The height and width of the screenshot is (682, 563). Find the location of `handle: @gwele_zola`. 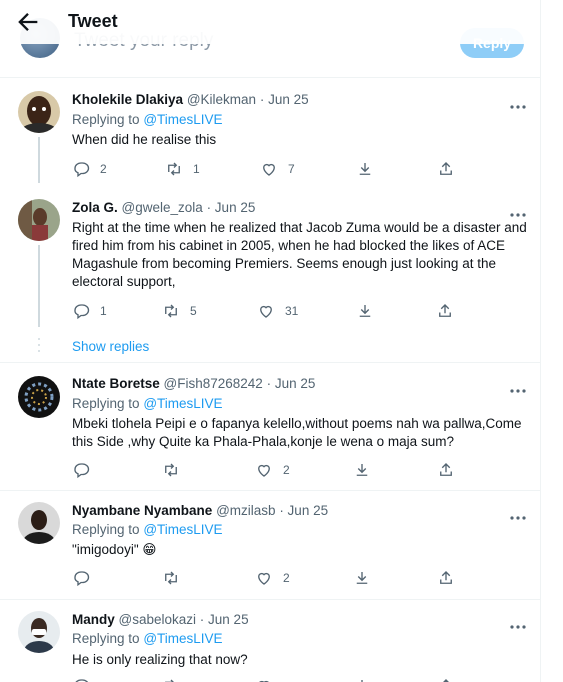

handle: @gwele_zola is located at coordinates (162, 207).